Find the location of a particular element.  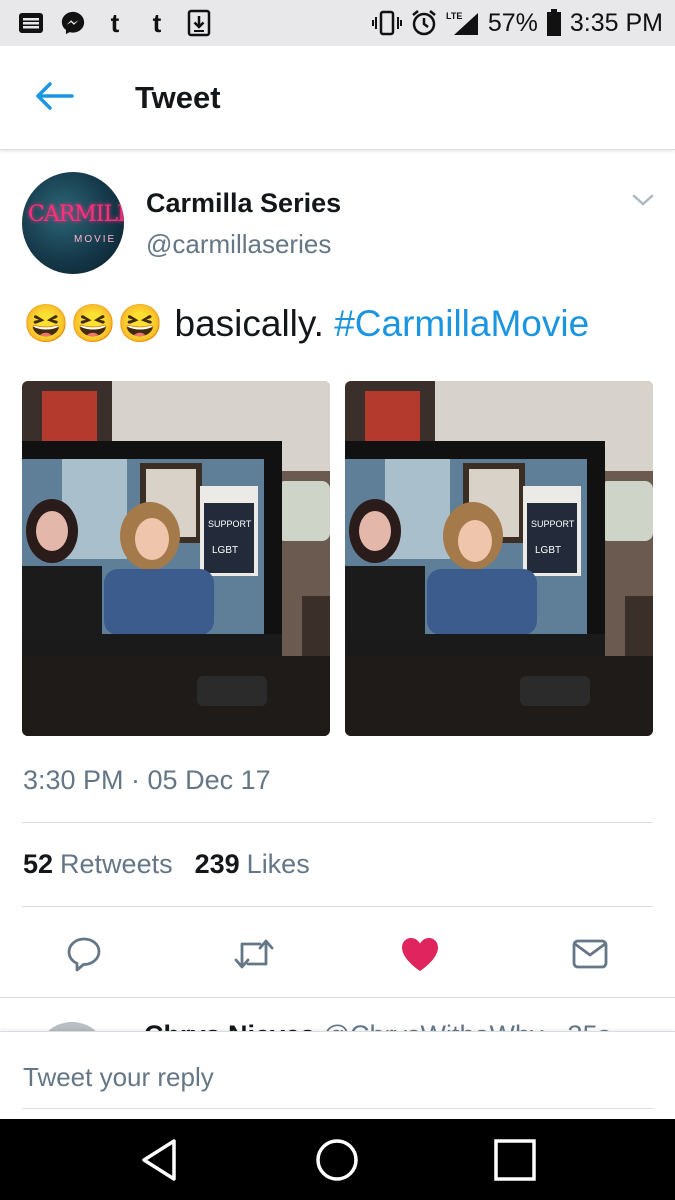

tweet-body: basically. is located at coordinates (249, 323).